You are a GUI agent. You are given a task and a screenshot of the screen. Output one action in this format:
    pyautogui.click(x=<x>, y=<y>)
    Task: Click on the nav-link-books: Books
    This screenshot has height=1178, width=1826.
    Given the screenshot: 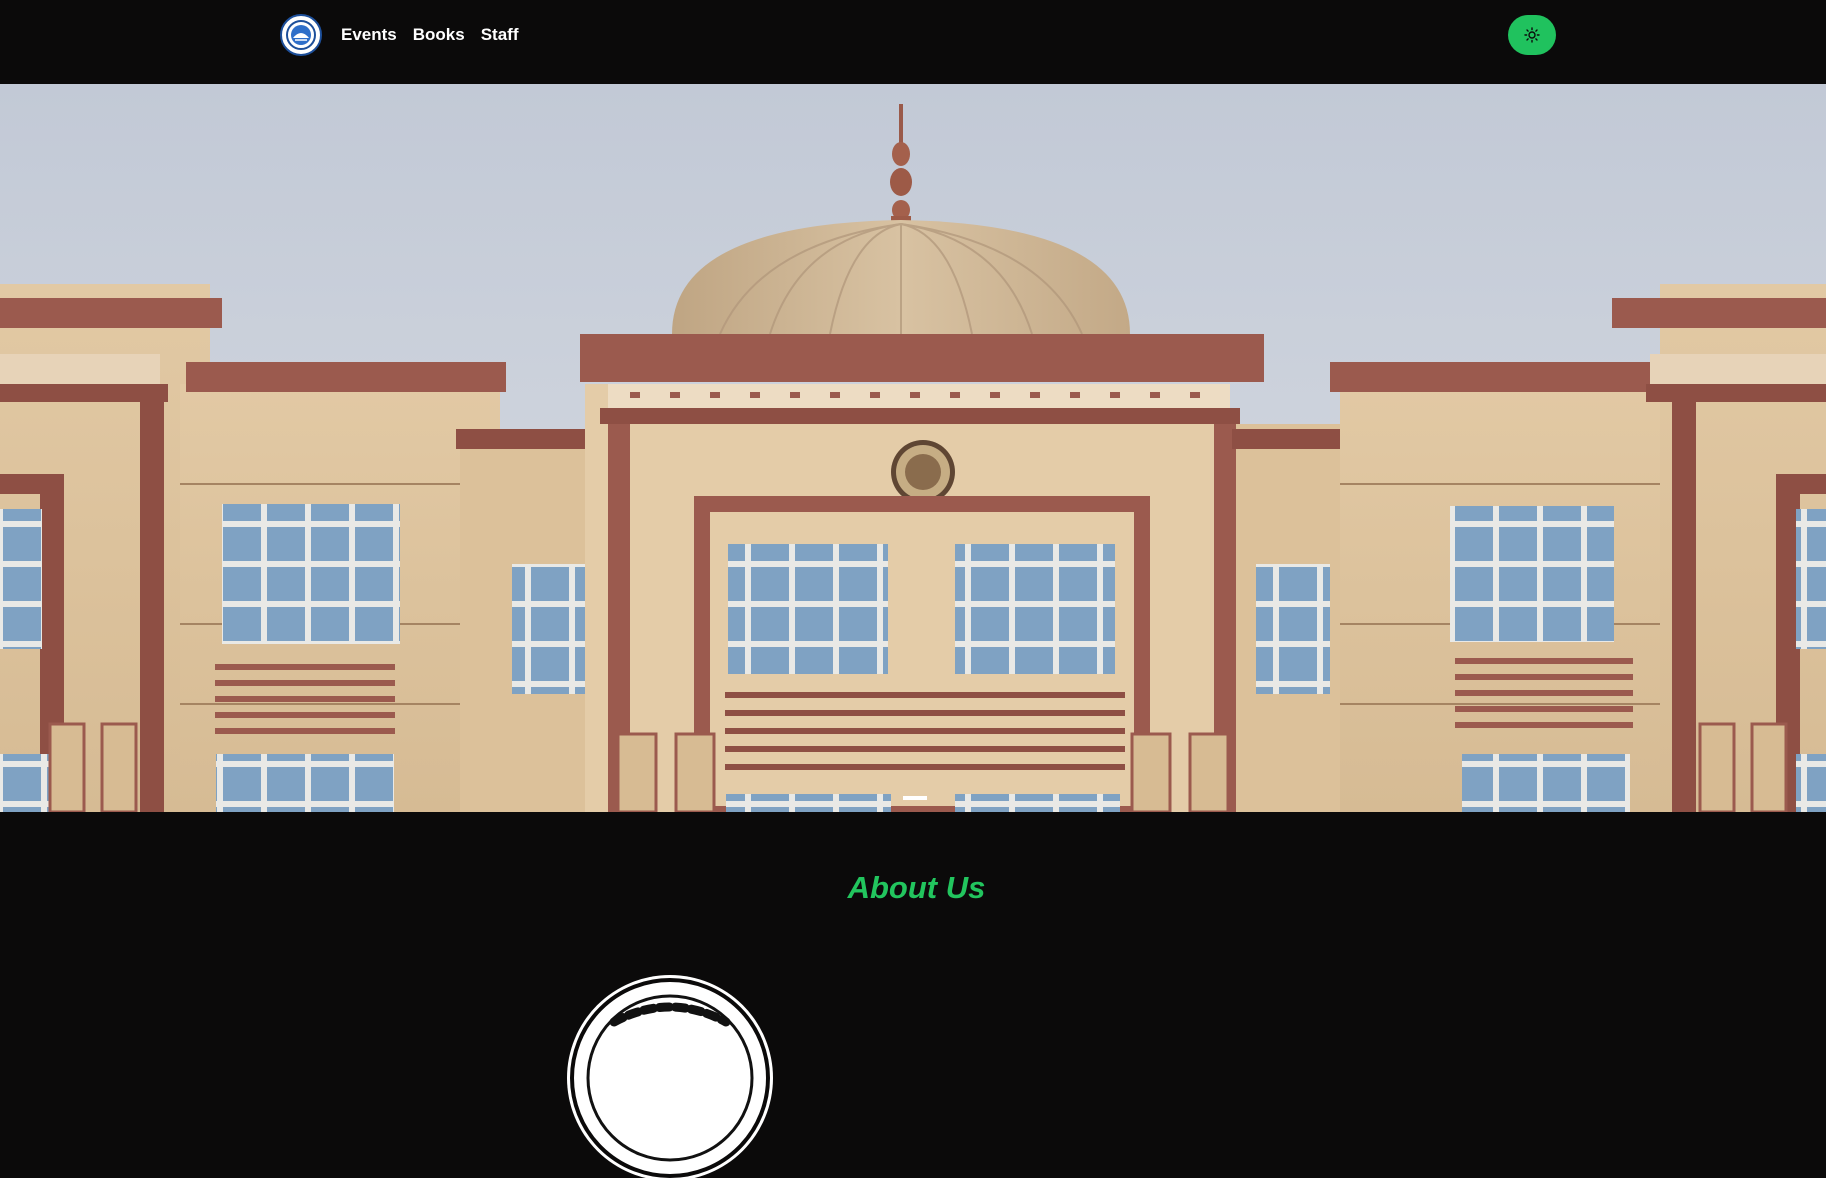 What is the action you would take?
    pyautogui.click(x=439, y=35)
    